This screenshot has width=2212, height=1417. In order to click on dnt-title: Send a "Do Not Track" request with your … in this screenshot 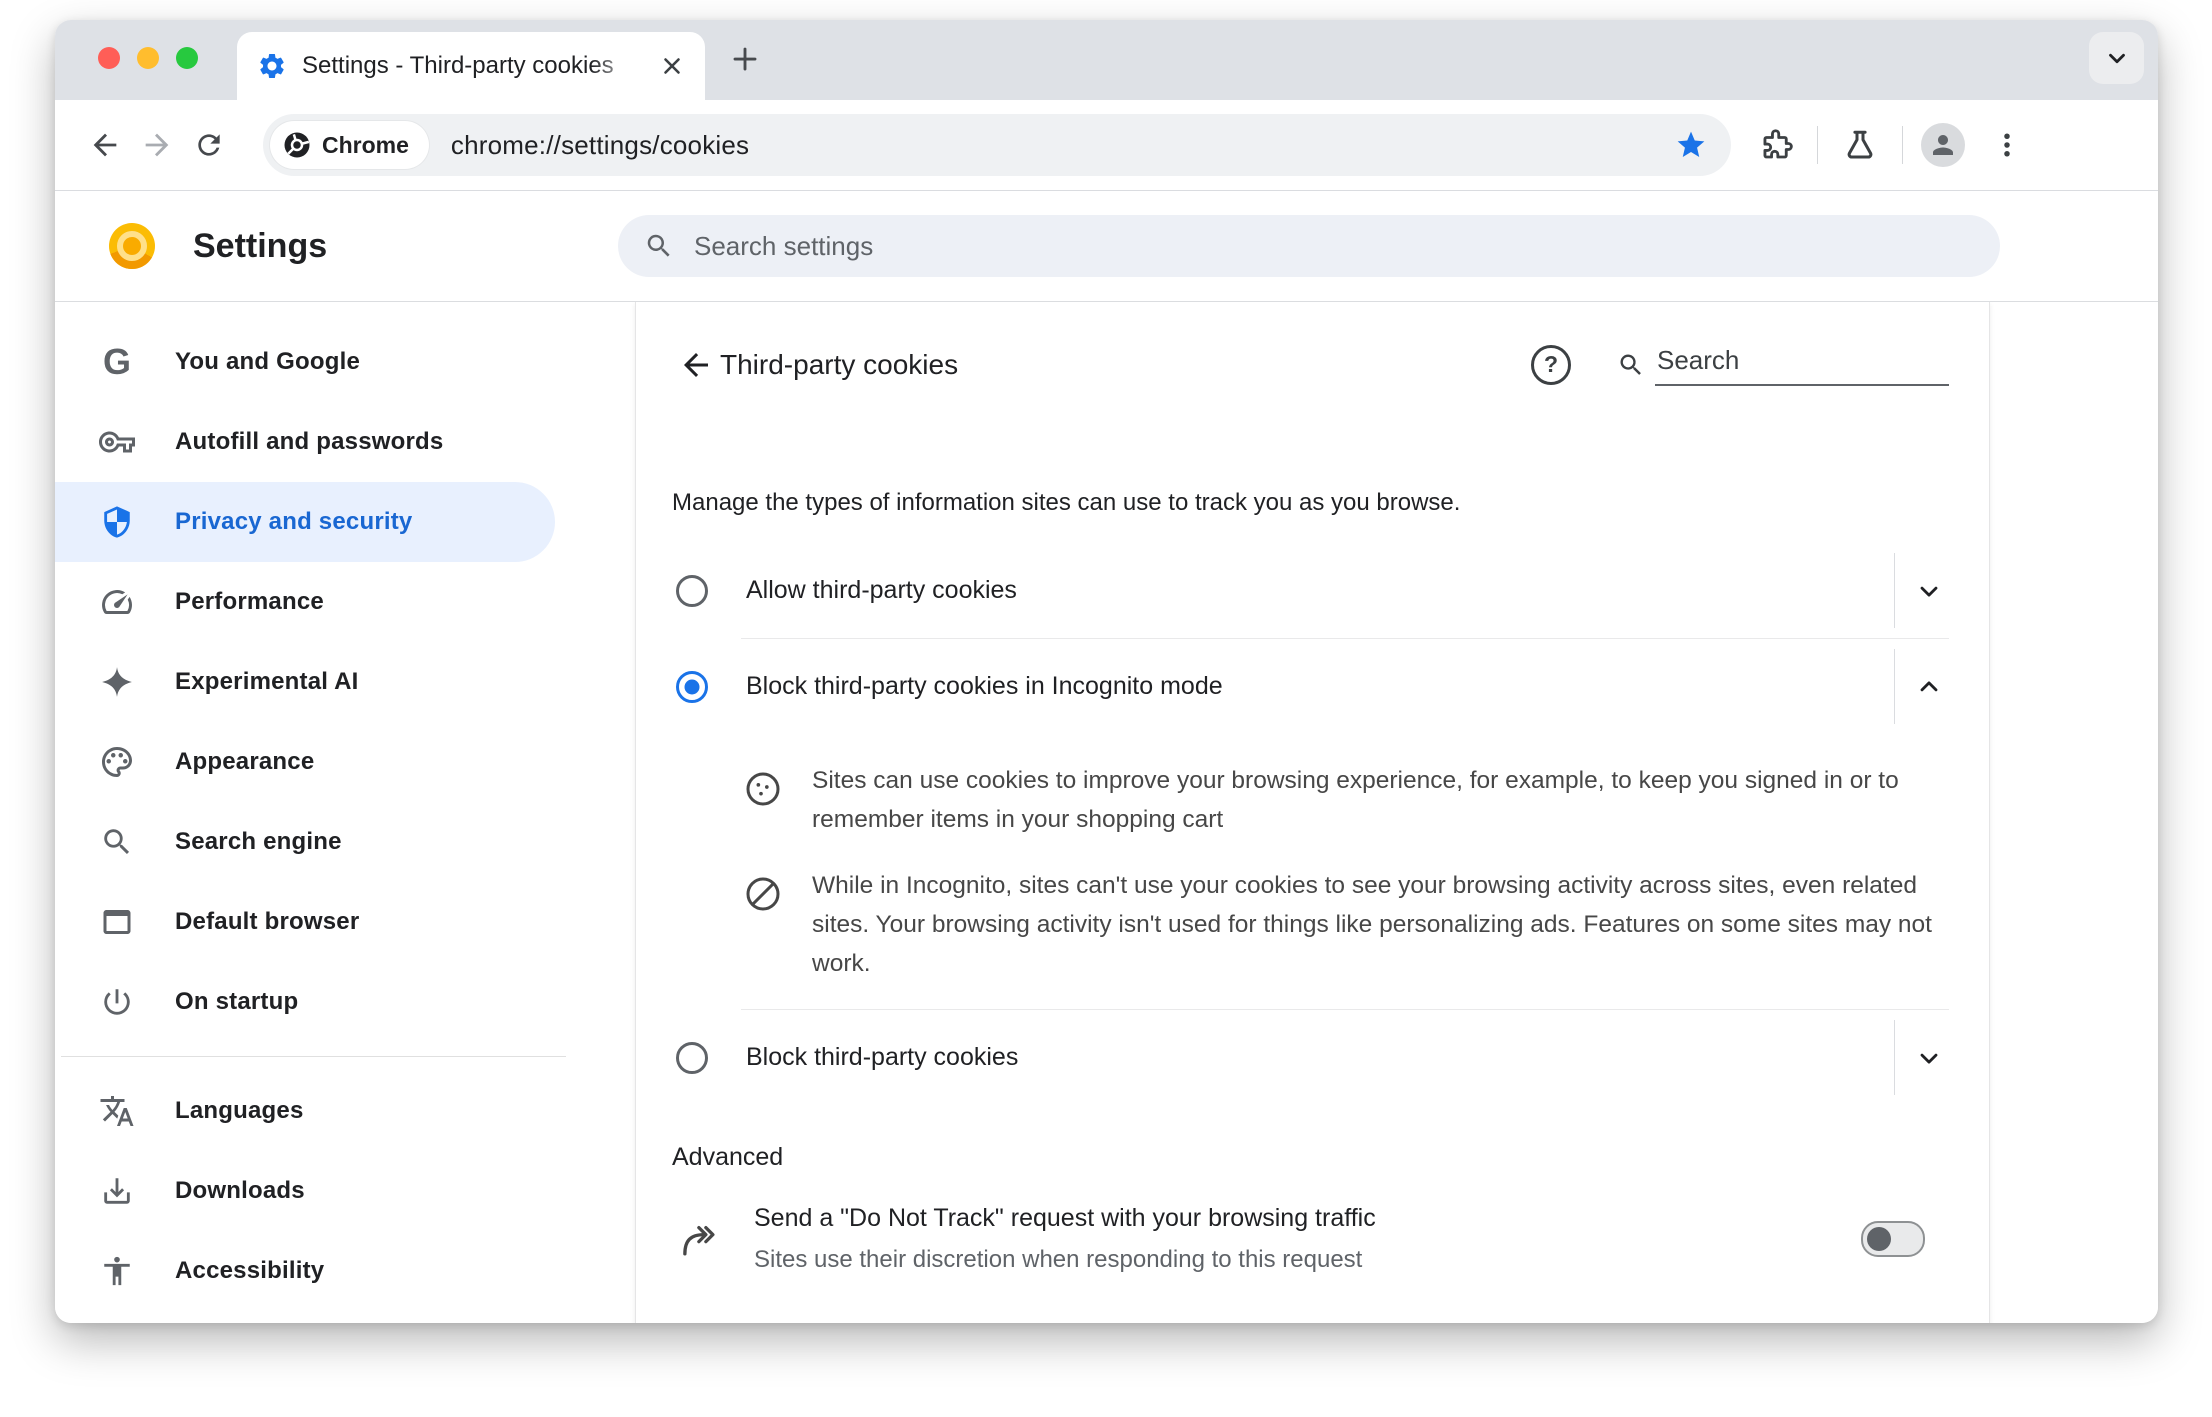, I will do `click(1065, 1218)`.